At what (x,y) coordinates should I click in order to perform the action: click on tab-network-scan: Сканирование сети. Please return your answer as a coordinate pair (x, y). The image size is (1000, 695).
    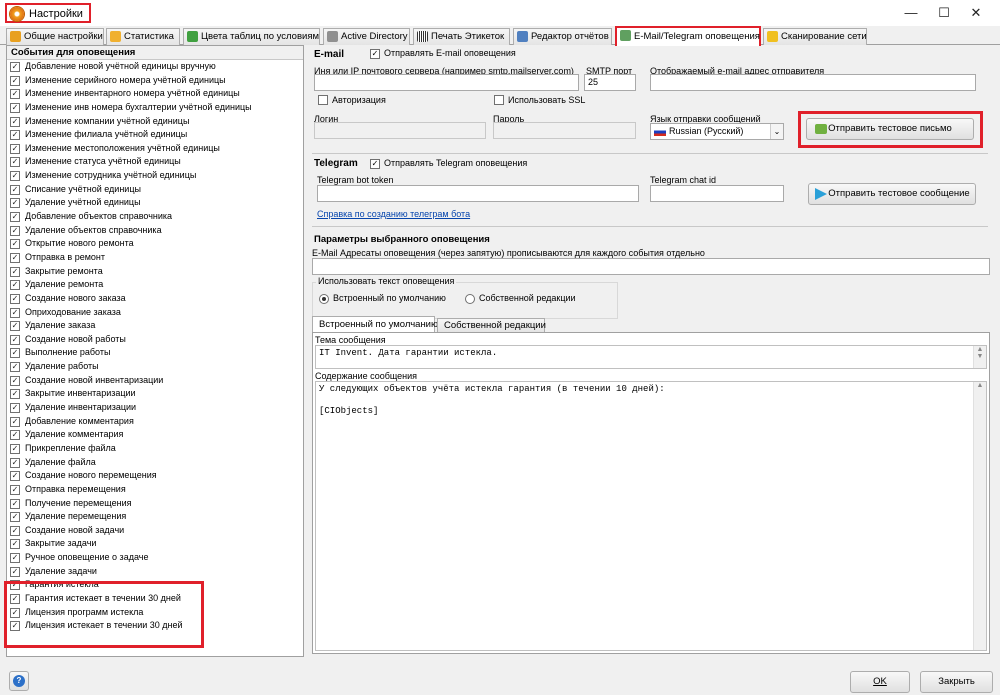
    Looking at the image, I should click on (815, 36).